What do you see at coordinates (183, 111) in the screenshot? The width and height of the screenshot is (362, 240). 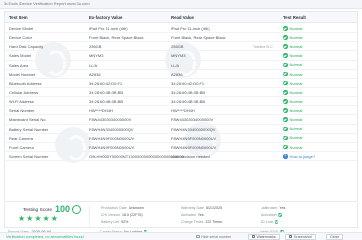 I see `read-value-cell: HW****DH4H` at bounding box center [183, 111].